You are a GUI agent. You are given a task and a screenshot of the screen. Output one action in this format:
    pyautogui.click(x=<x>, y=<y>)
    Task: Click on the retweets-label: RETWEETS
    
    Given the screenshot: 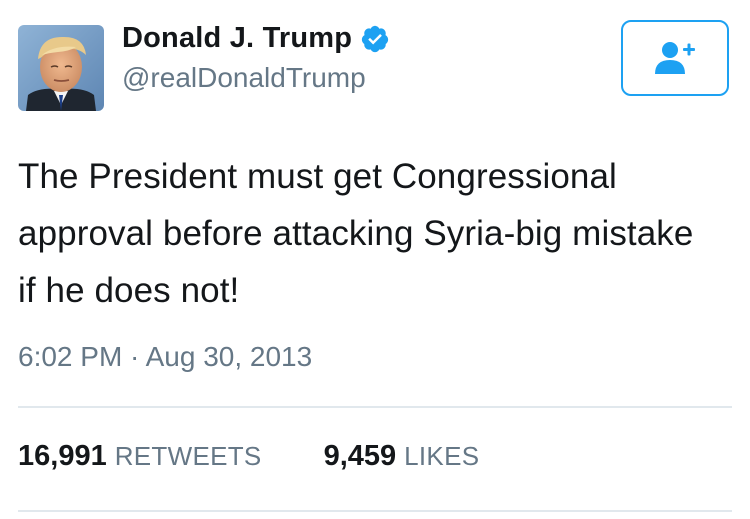 What is the action you would take?
    pyautogui.click(x=188, y=456)
    